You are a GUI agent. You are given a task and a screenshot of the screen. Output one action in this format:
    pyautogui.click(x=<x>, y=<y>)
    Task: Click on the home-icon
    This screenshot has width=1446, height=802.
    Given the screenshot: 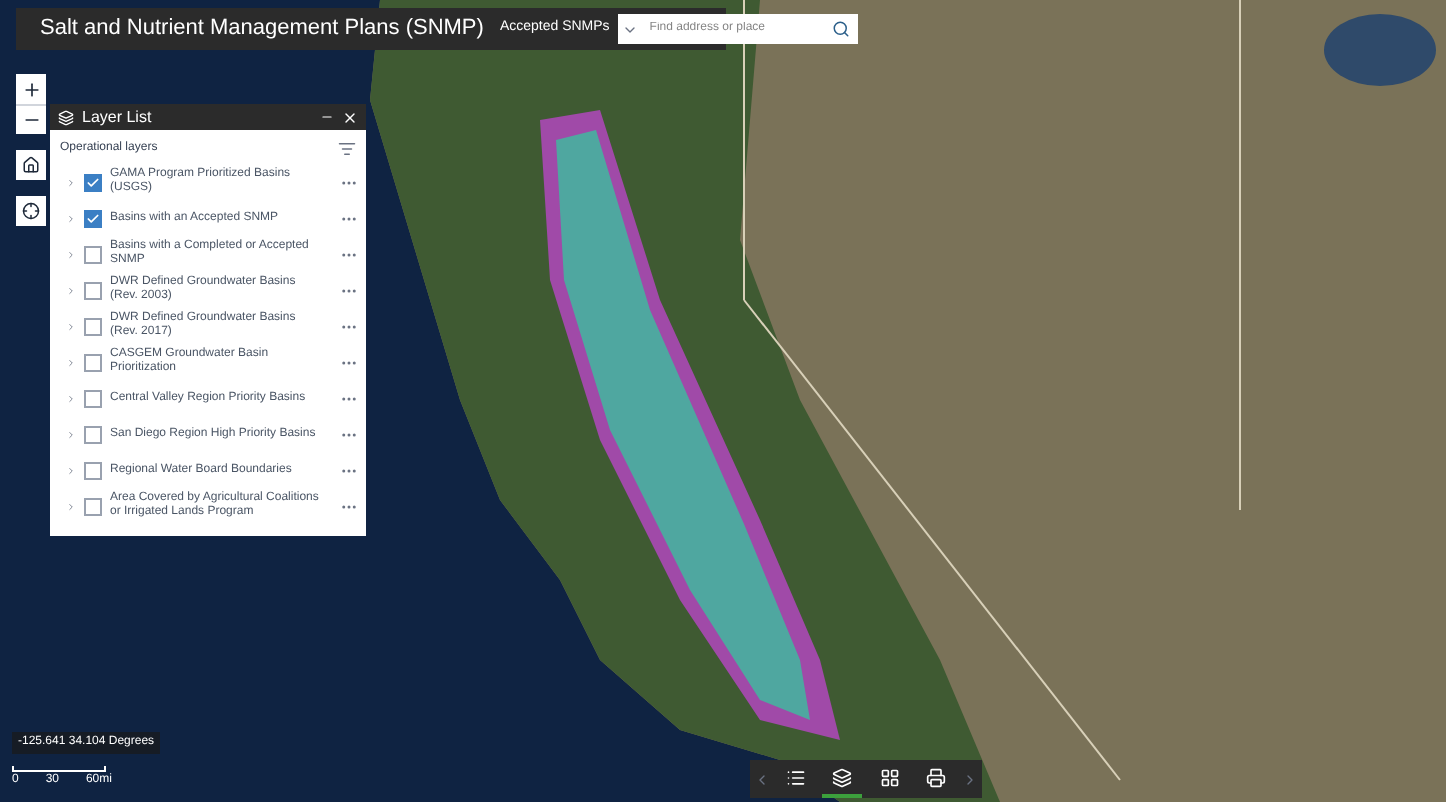 What is the action you would take?
    pyautogui.click(x=31, y=165)
    